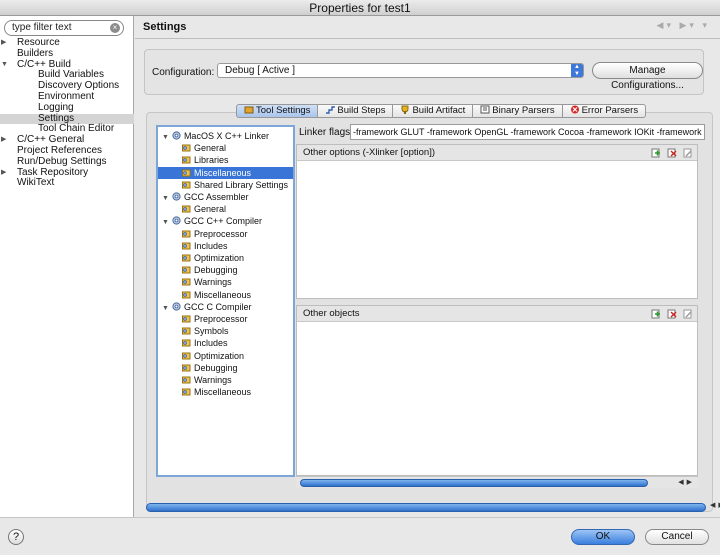  Describe the element at coordinates (225, 185) in the screenshot. I see `tree-category-shared-library-settings: Shared Library Settings` at that location.